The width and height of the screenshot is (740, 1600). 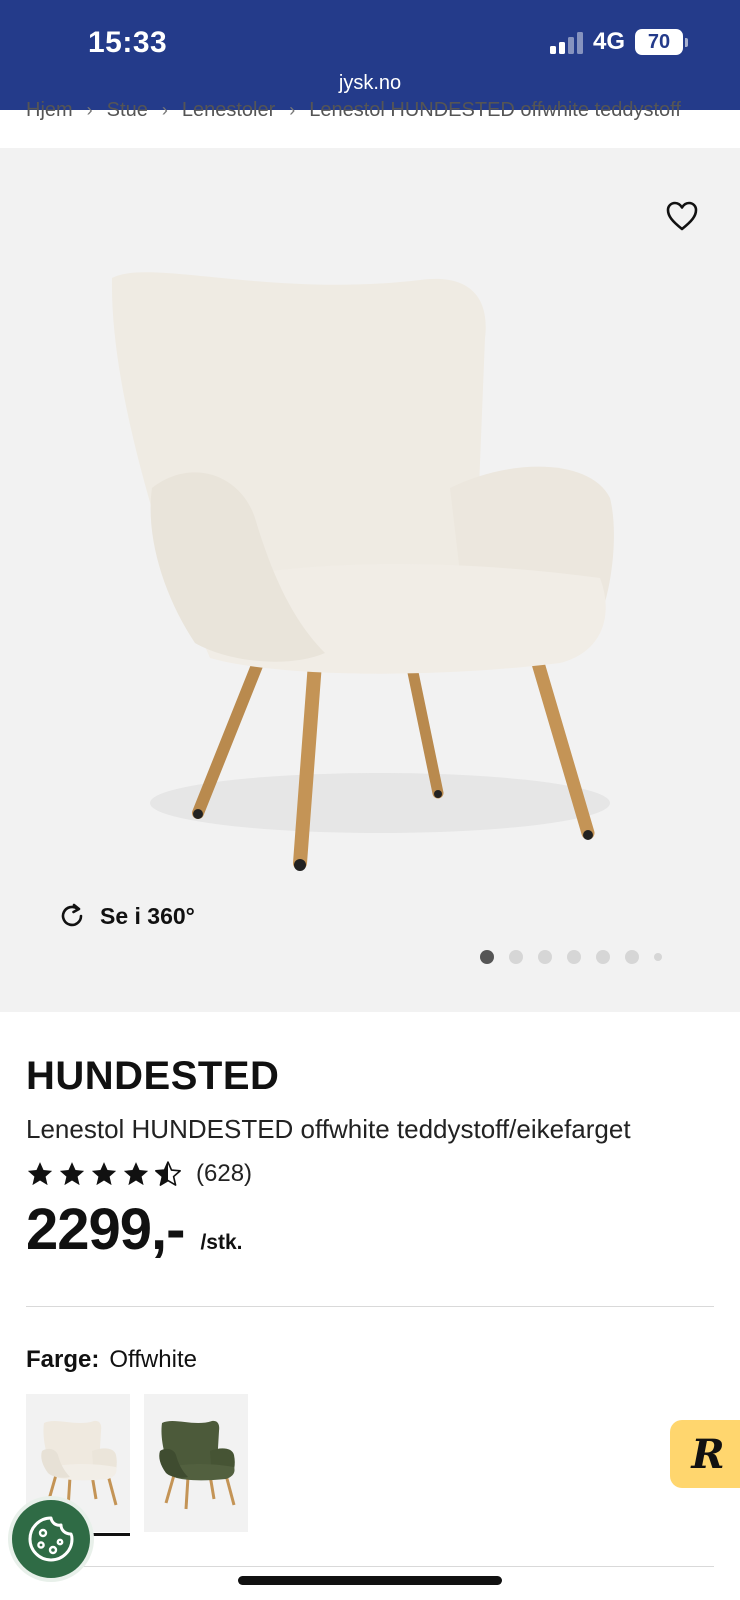 What do you see at coordinates (370, 83) in the screenshot?
I see `url-label: jysk.no` at bounding box center [370, 83].